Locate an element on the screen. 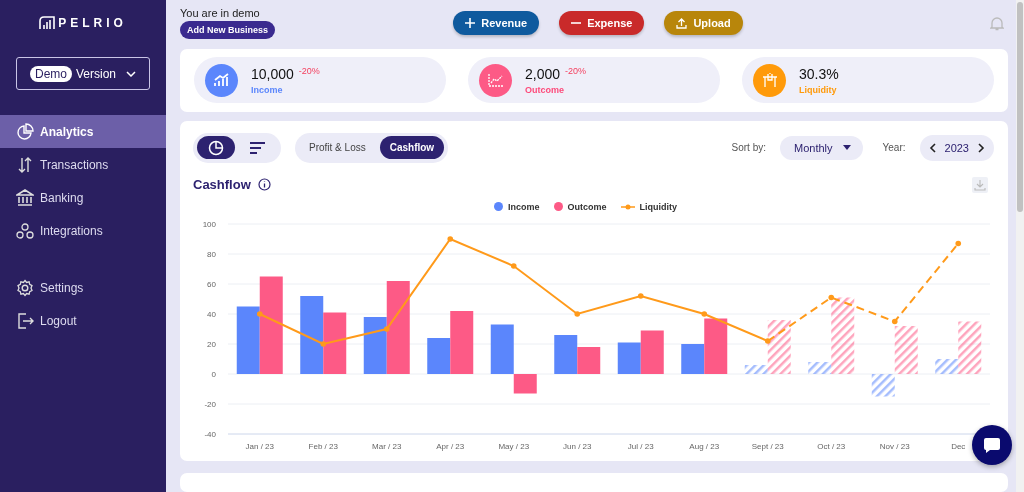 Image resolution: width=1024 pixels, height=492 pixels. axis-label: Nov / 23 is located at coordinates (894, 446).